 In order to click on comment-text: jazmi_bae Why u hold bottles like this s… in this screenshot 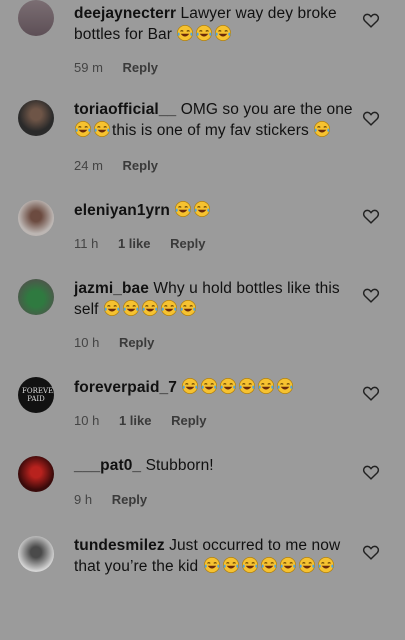, I will do `click(216, 299)`.